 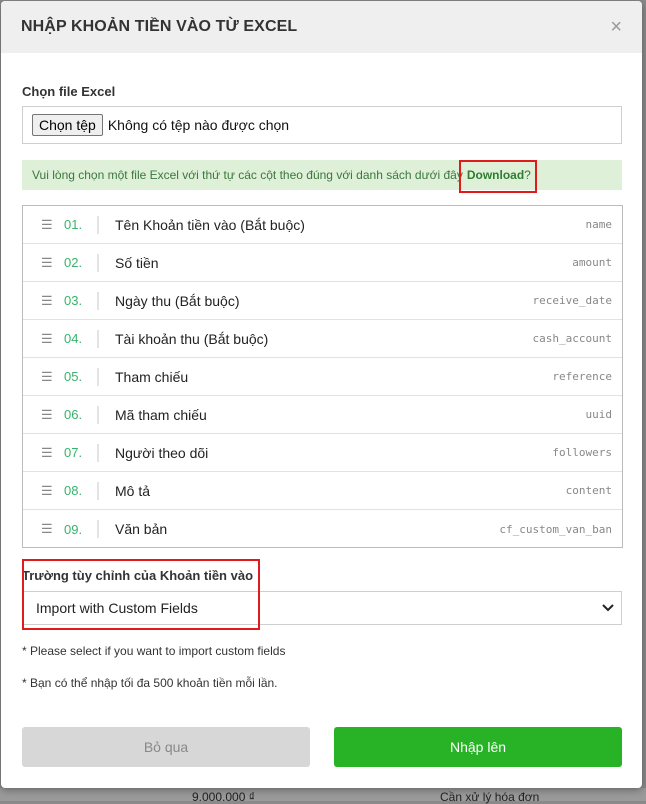 I want to click on column-key: uuid, so click(x=599, y=414).